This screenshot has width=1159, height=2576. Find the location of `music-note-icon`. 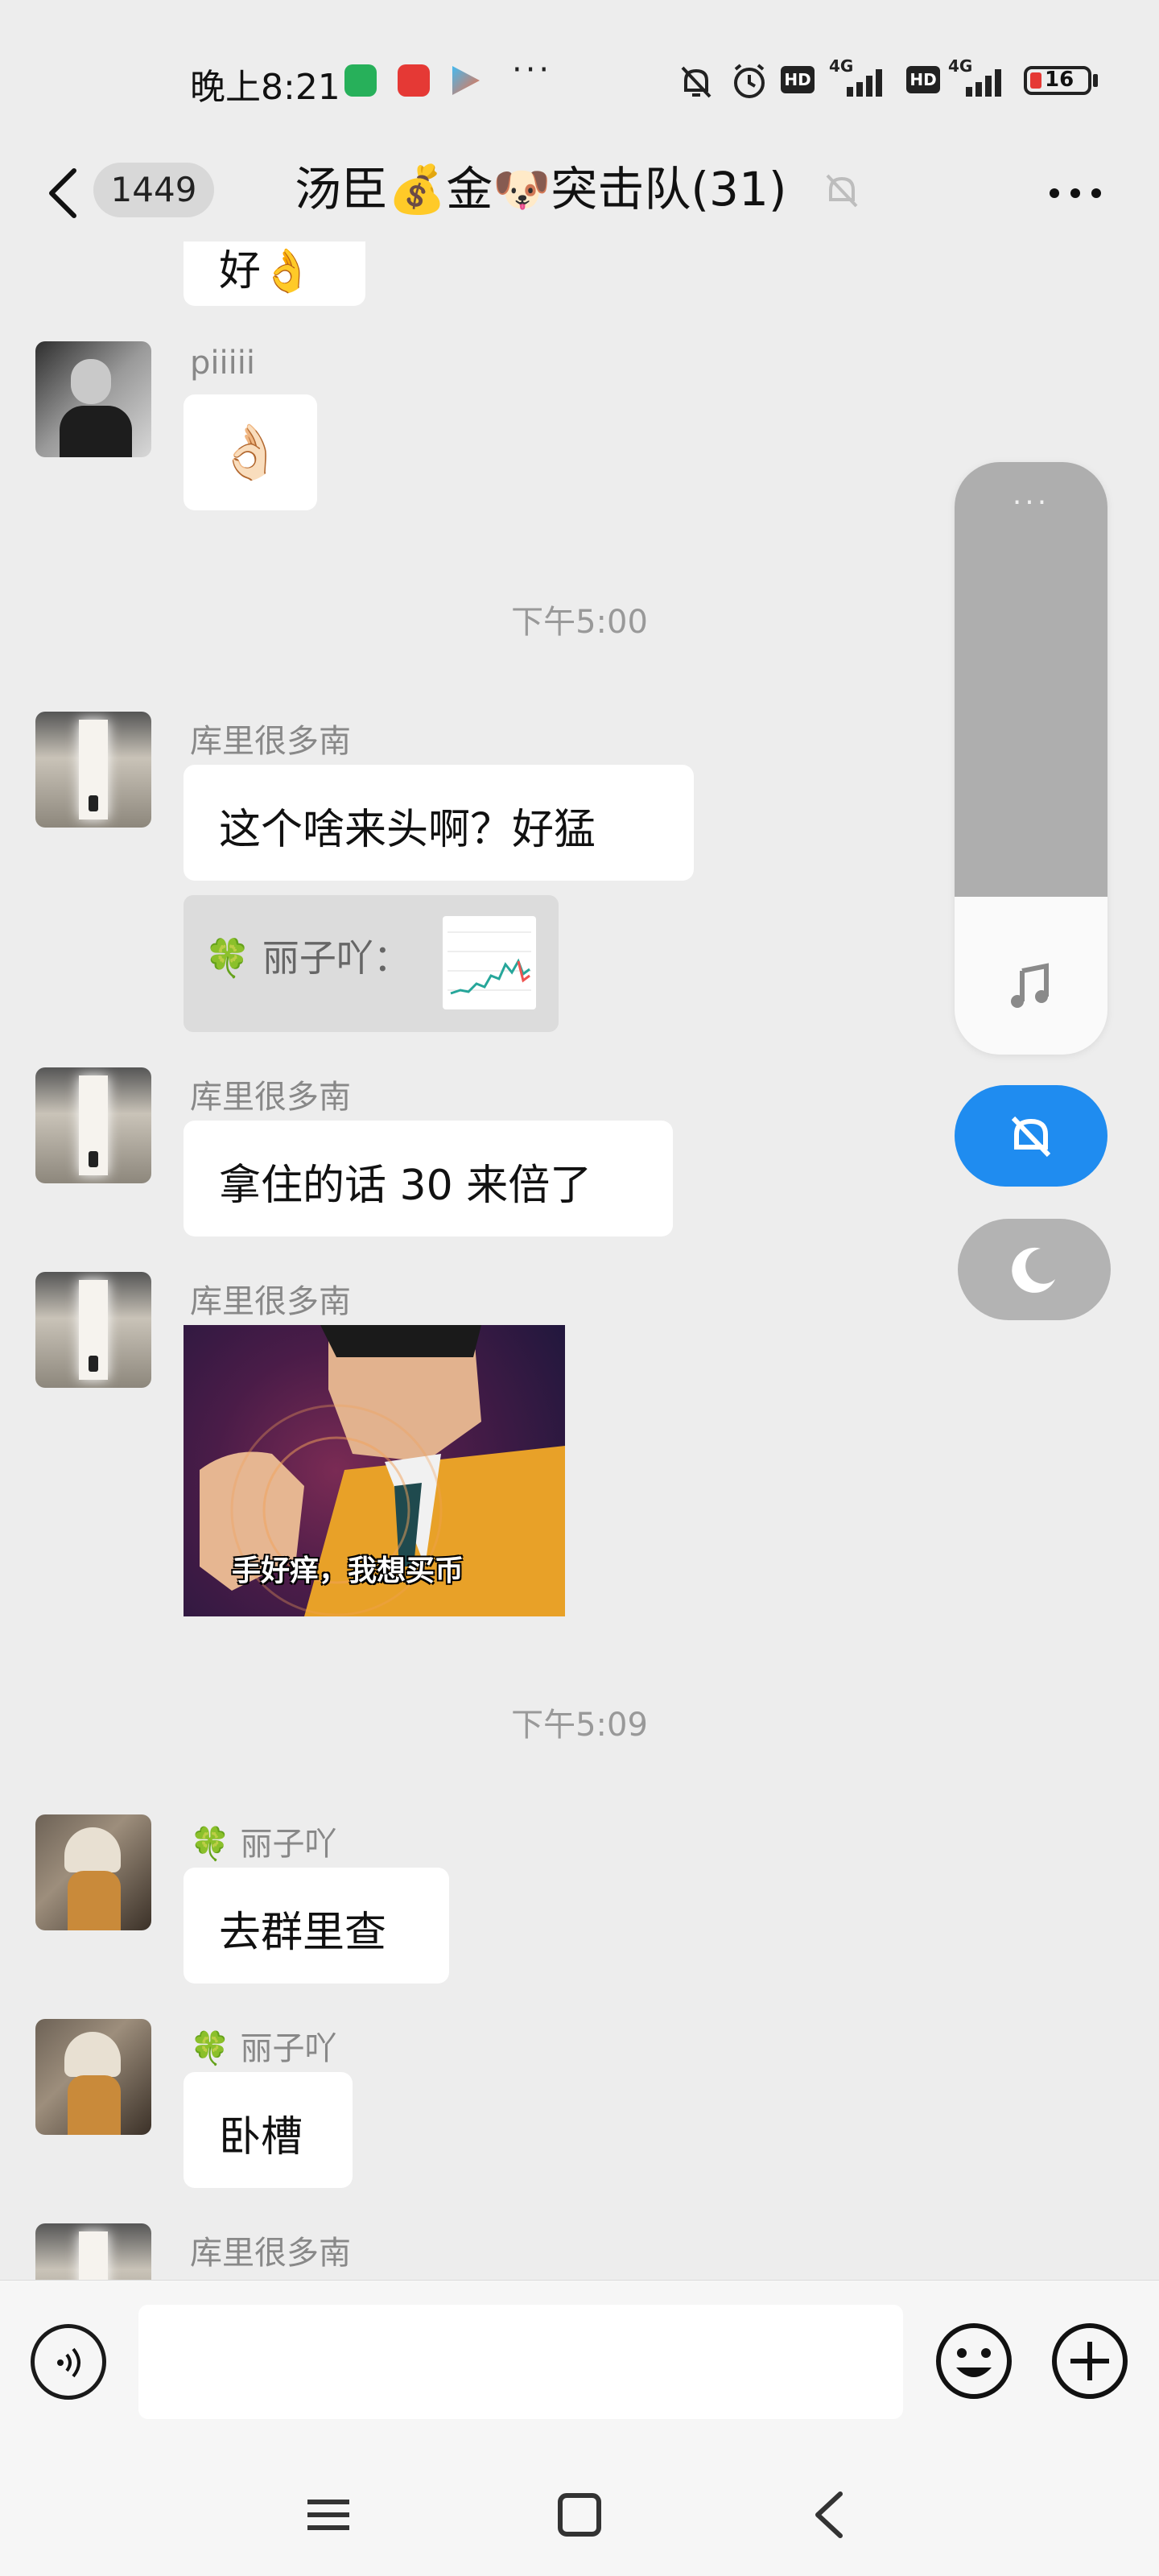

music-note-icon is located at coordinates (1030, 985).